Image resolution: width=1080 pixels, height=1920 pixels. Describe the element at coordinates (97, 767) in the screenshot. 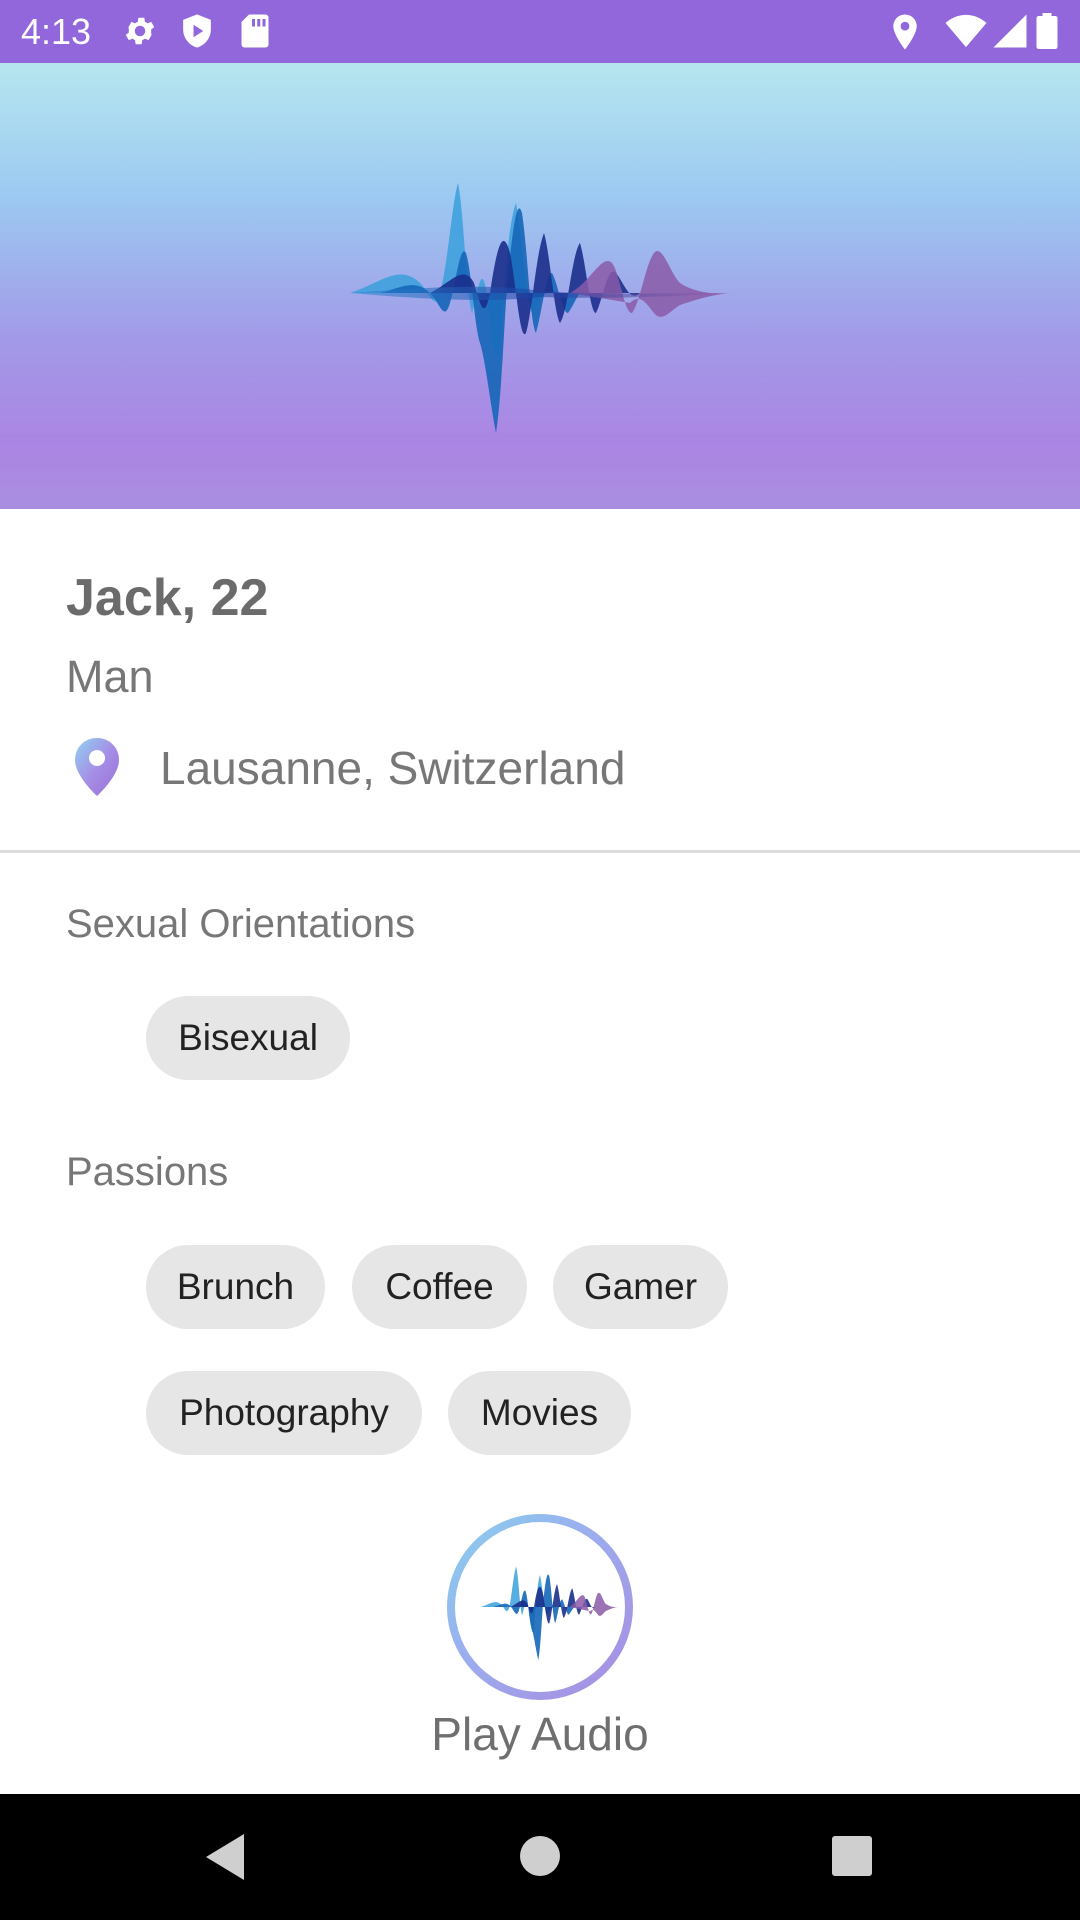

I see `location-pin-icon` at that location.